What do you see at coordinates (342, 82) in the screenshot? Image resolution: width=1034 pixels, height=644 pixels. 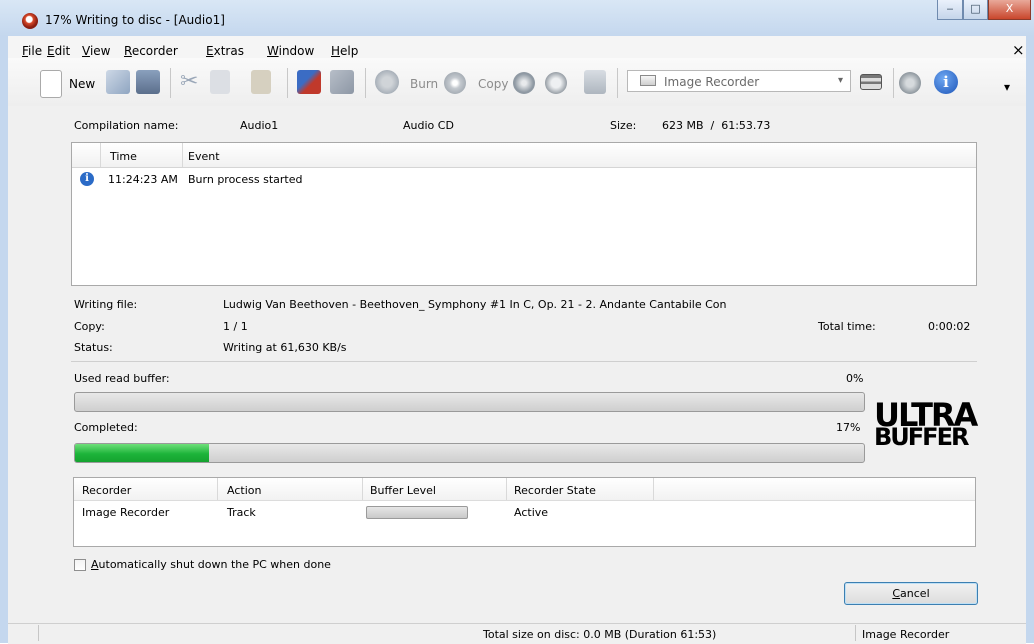 I see `erase-icon` at bounding box center [342, 82].